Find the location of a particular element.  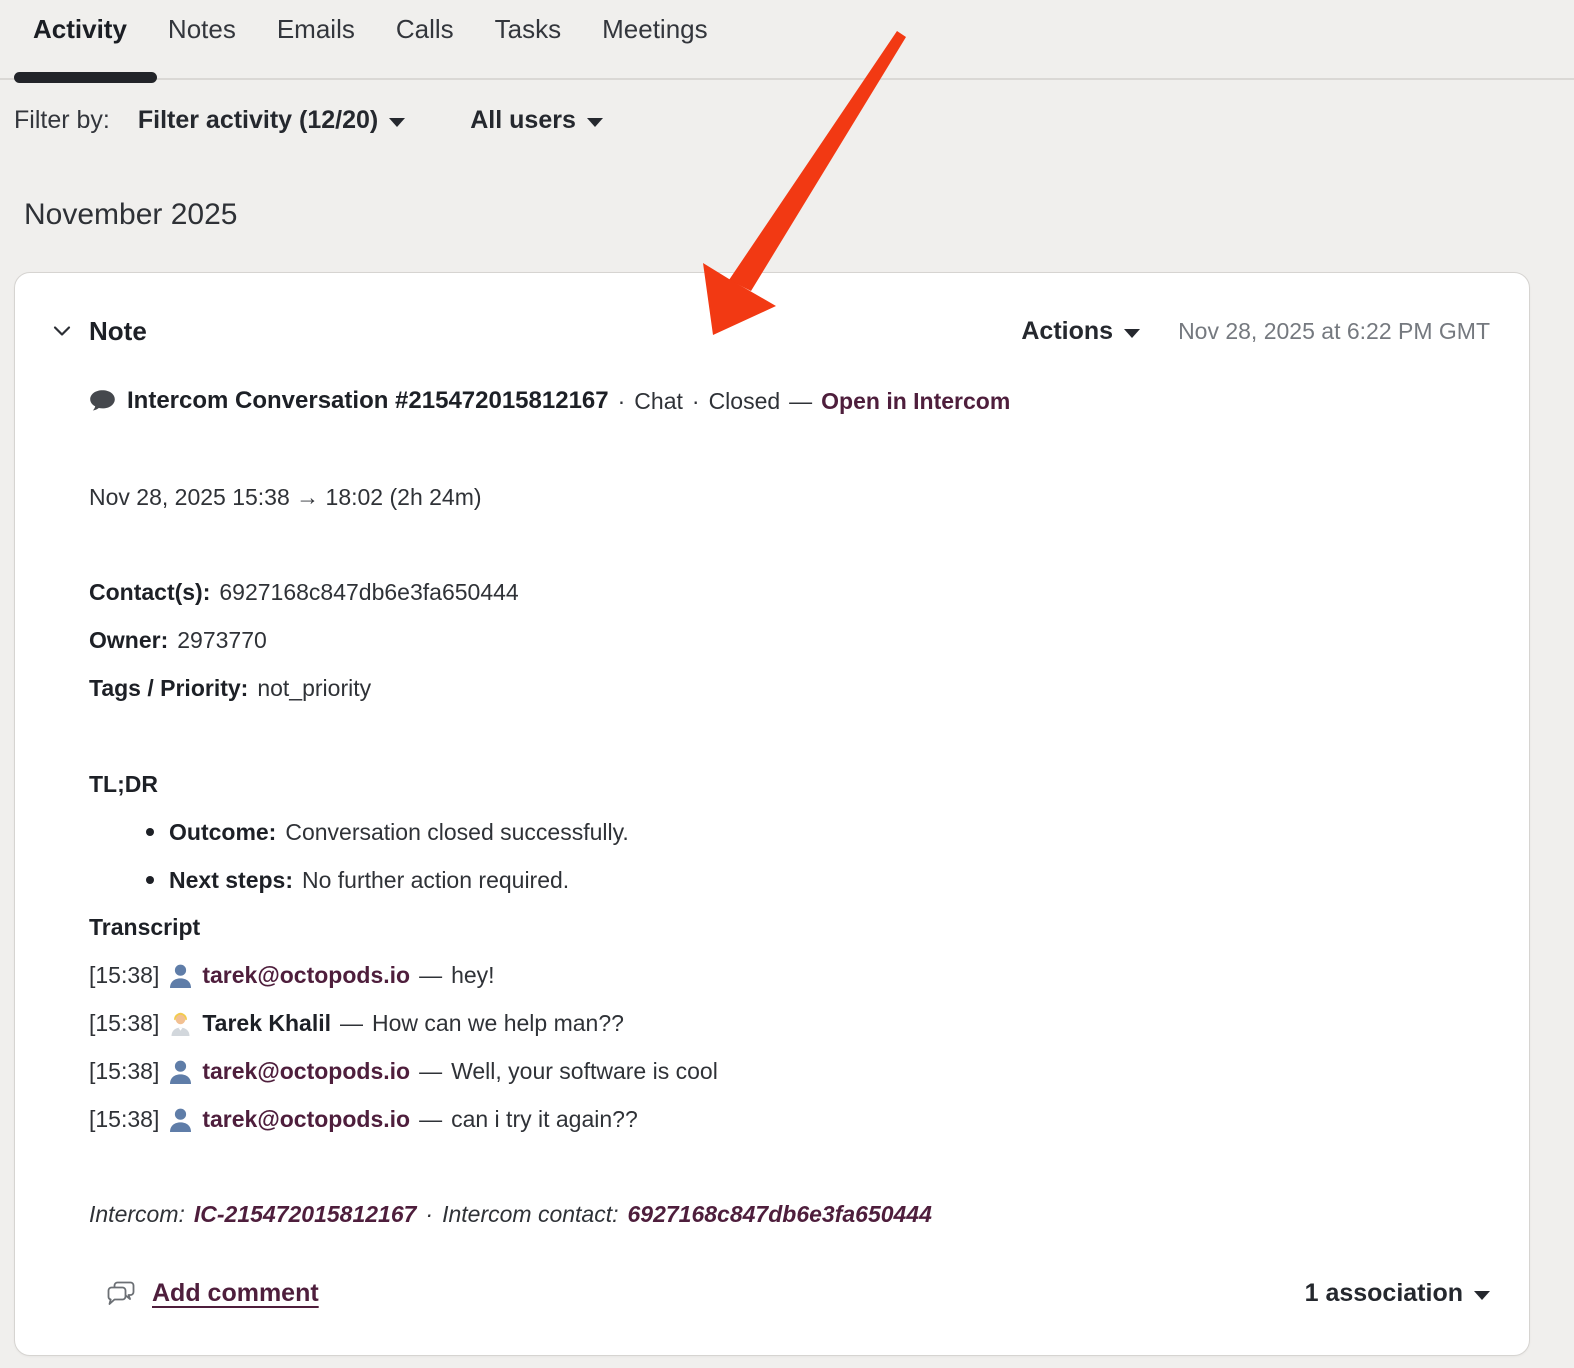

detail-row-tags-priority: Tags / Priority: not_priority is located at coordinates (230, 688).